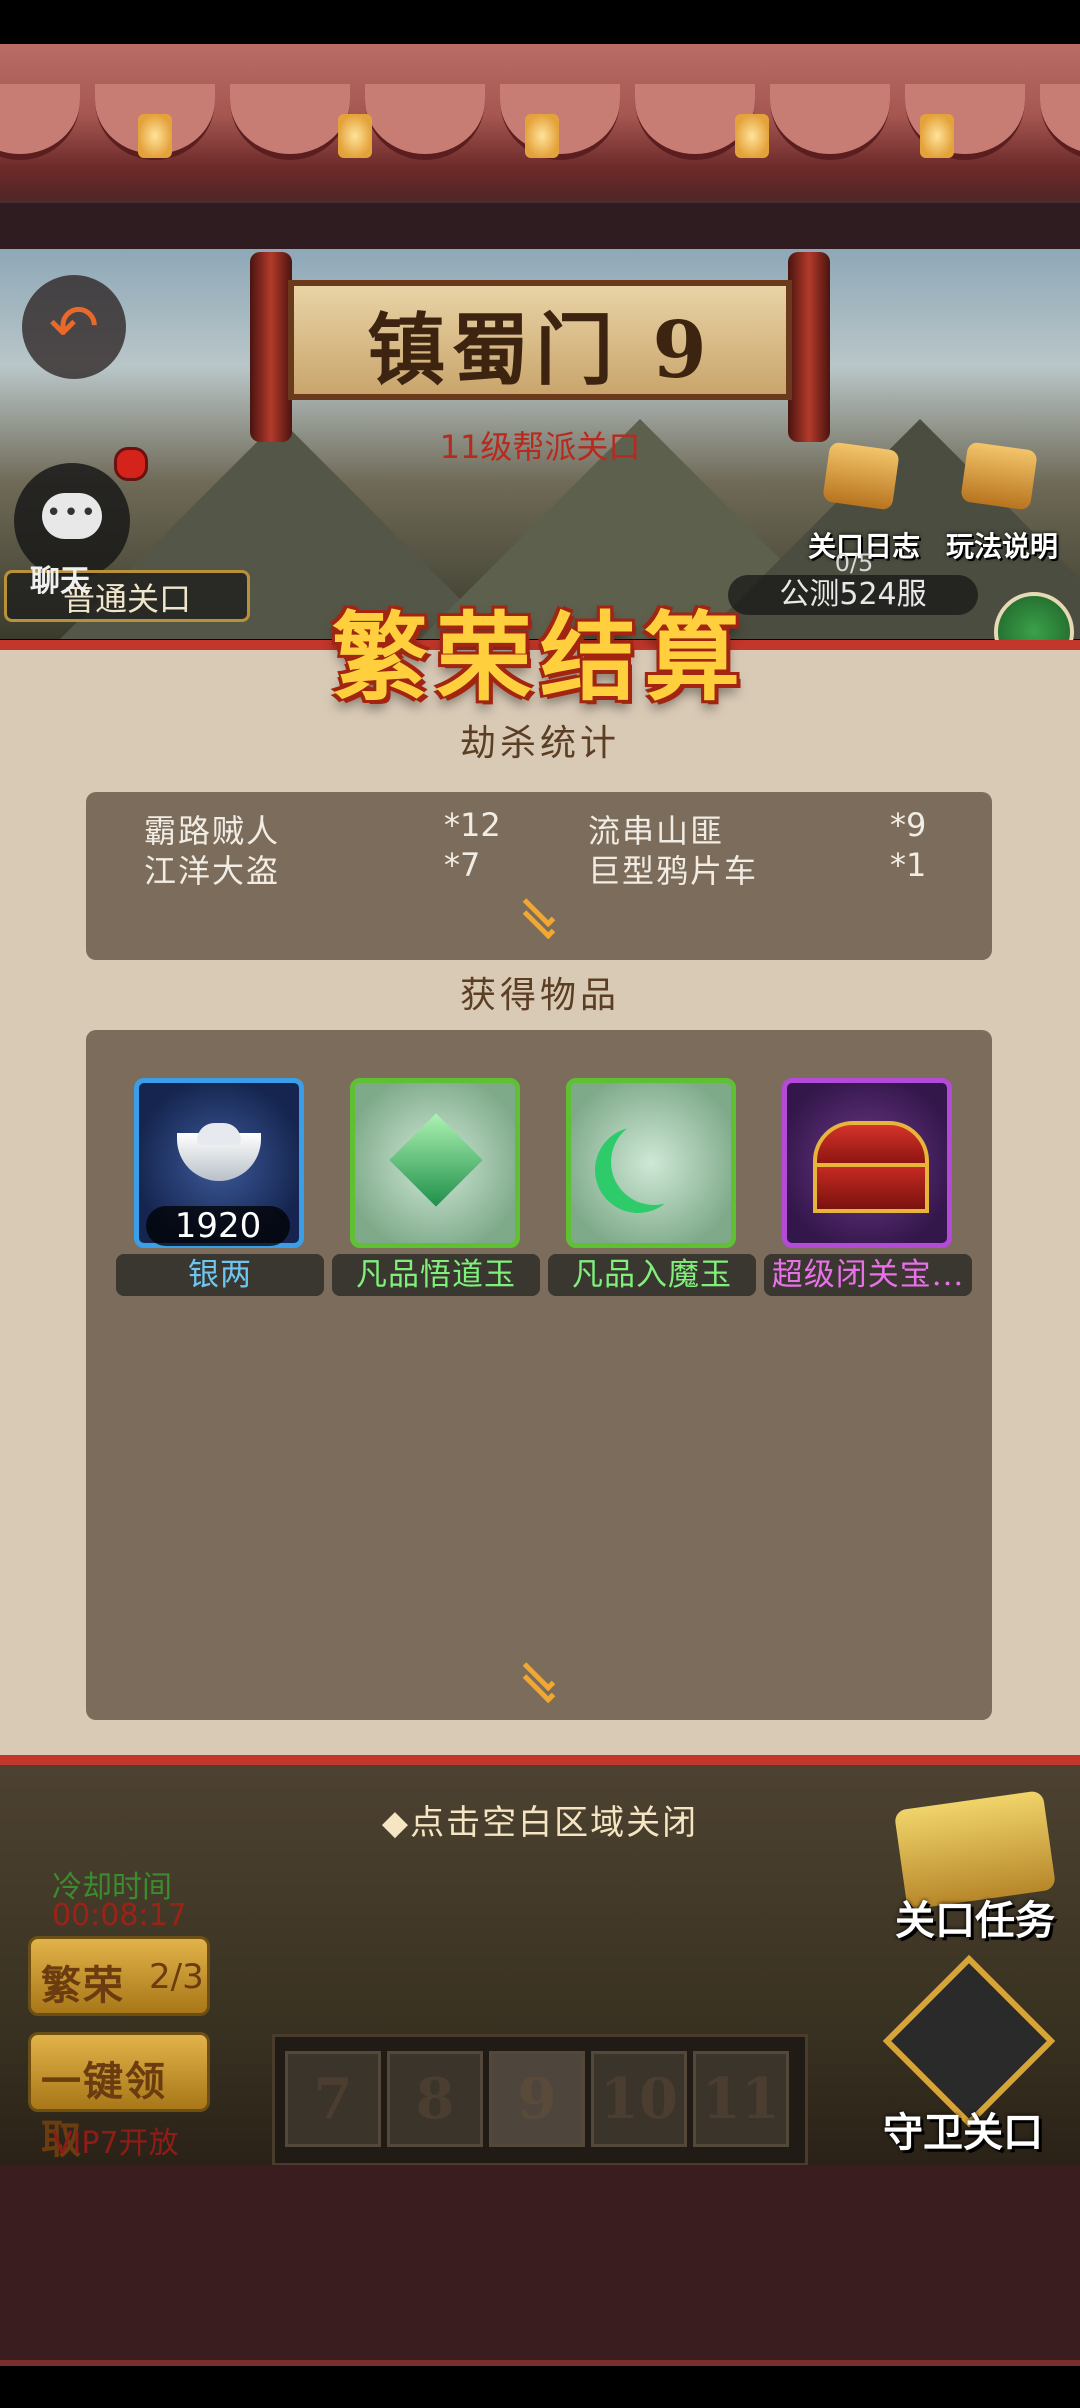 The image size is (1080, 2408). I want to click on kill-count: *7, so click(462, 865).